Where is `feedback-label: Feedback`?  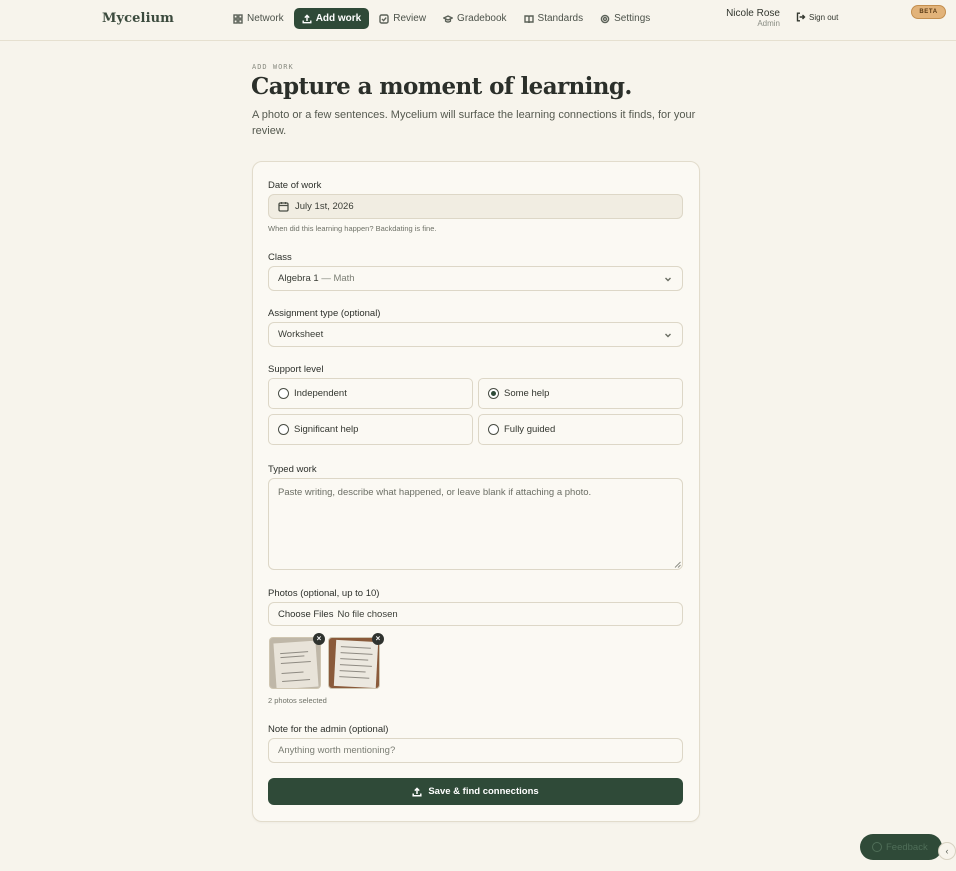
feedback-label: Feedback is located at coordinates (907, 847).